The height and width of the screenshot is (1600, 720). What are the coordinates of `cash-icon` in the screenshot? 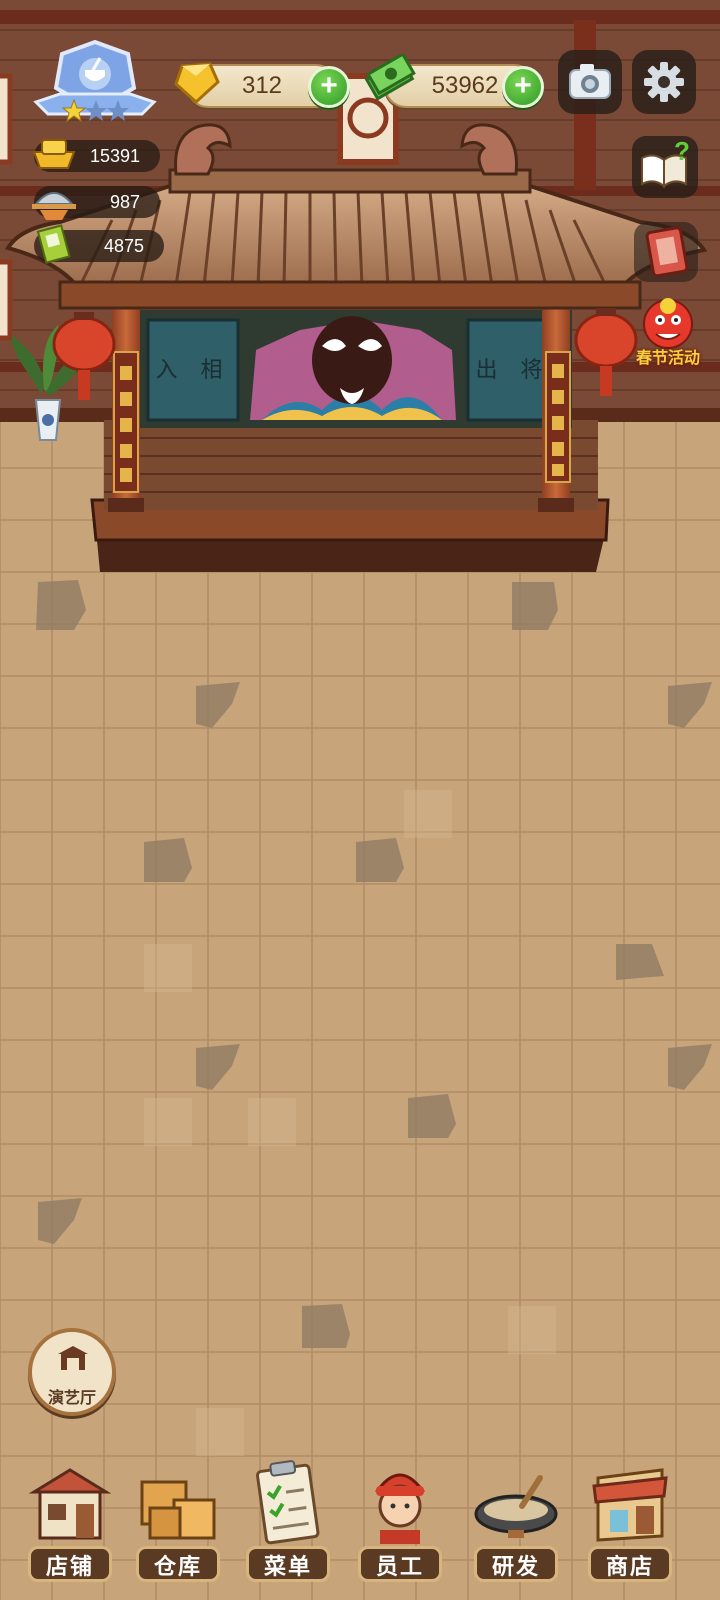 It's located at (390, 79).